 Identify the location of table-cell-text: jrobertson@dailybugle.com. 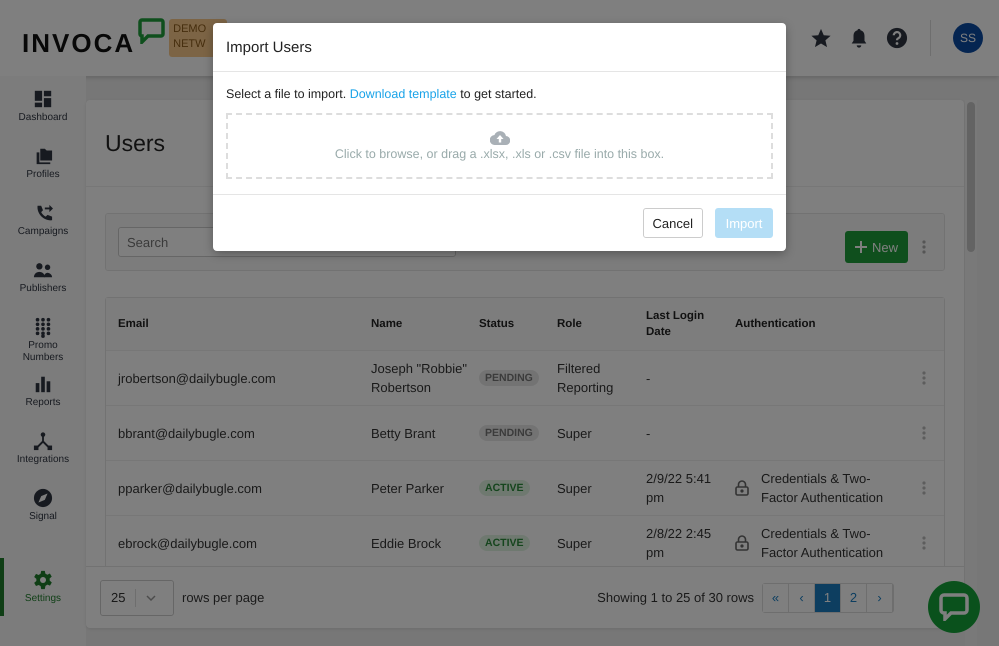
(197, 379).